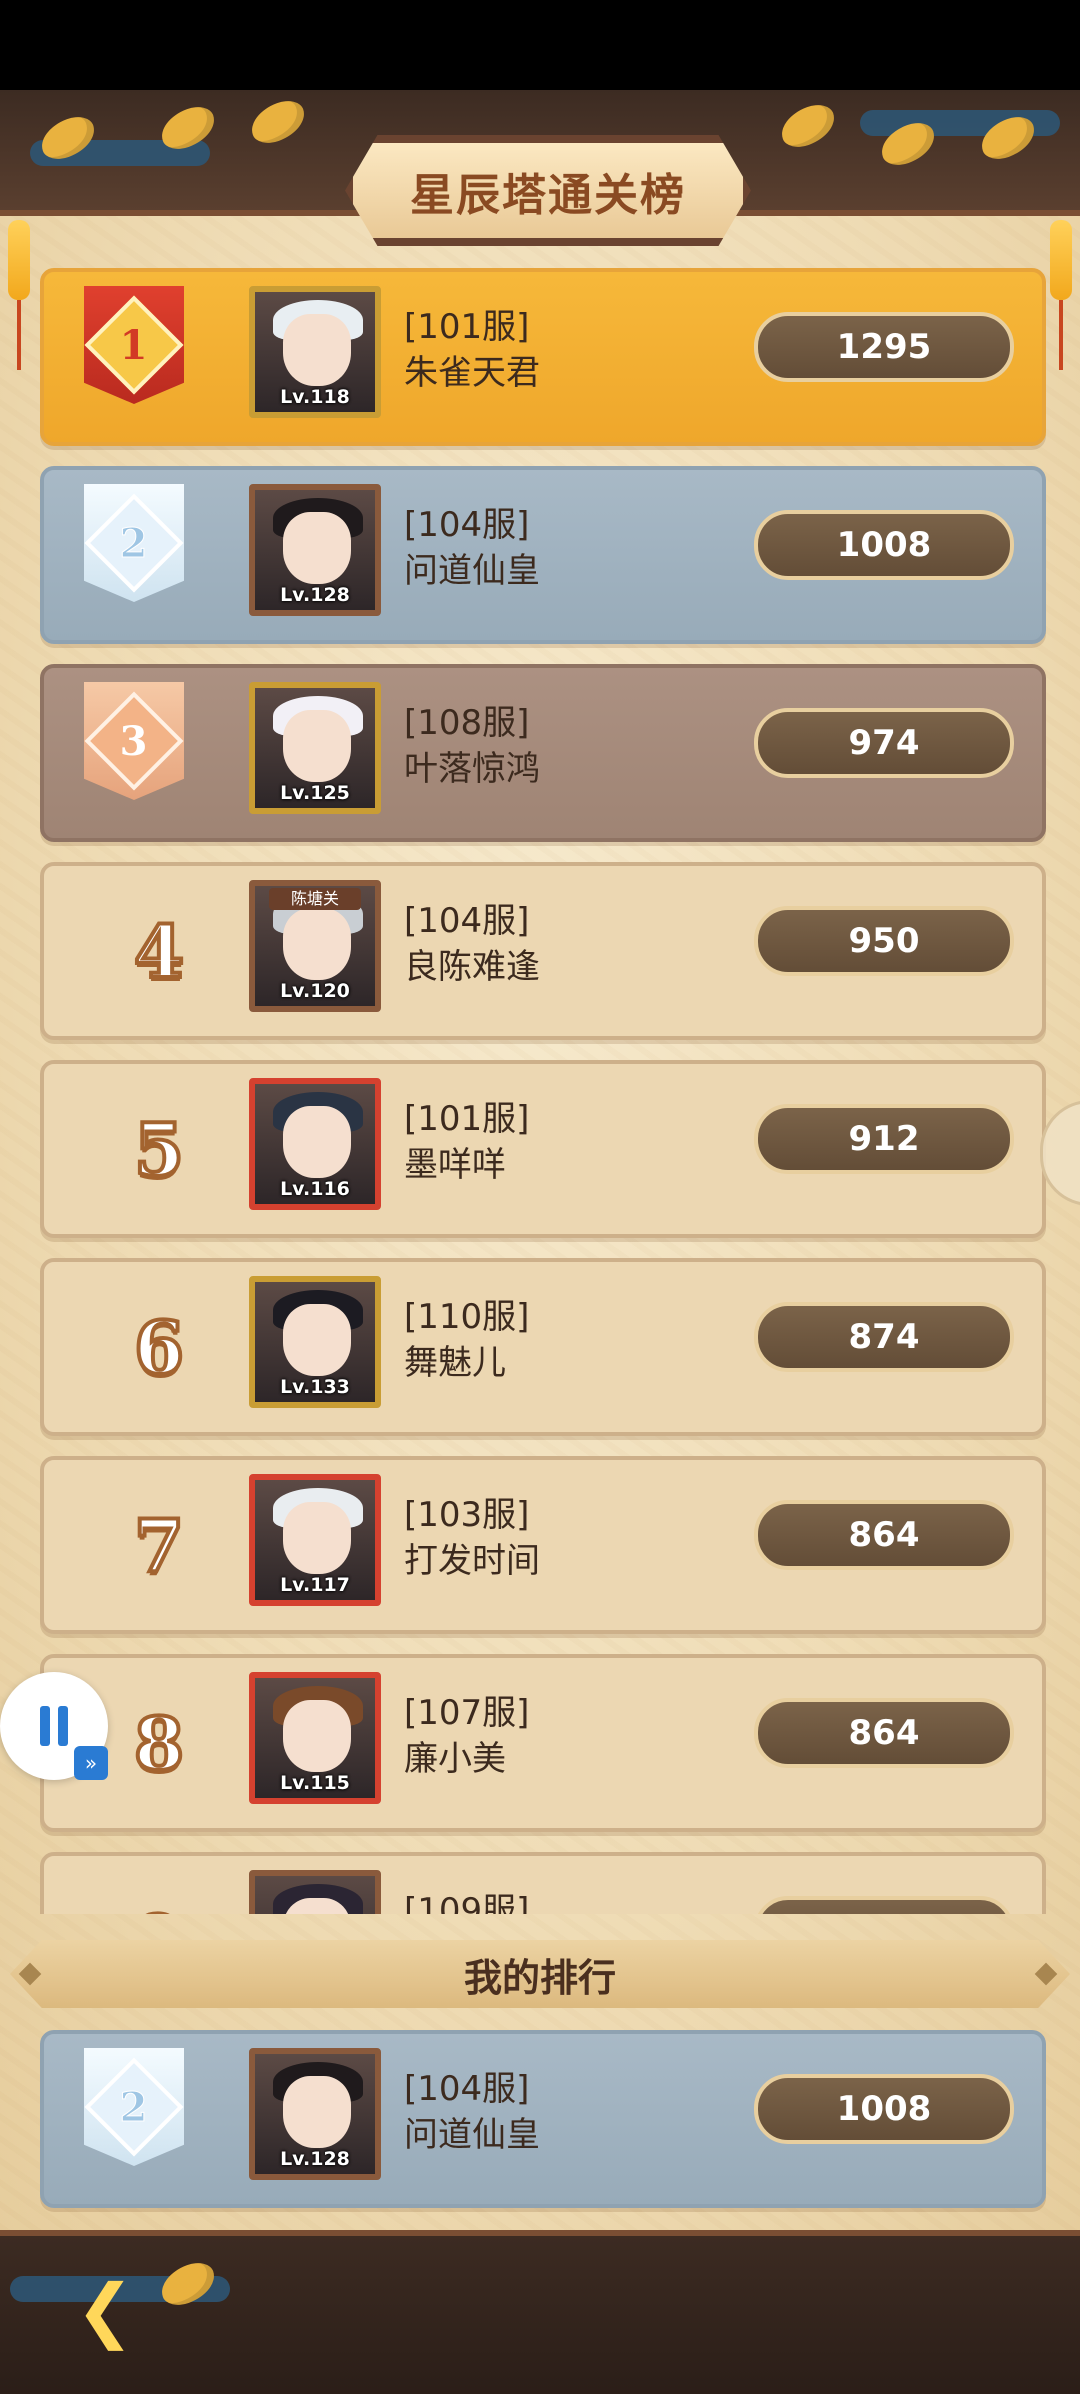 The width and height of the screenshot is (1080, 2394). I want to click on player-level: Lv.128, so click(315, 595).